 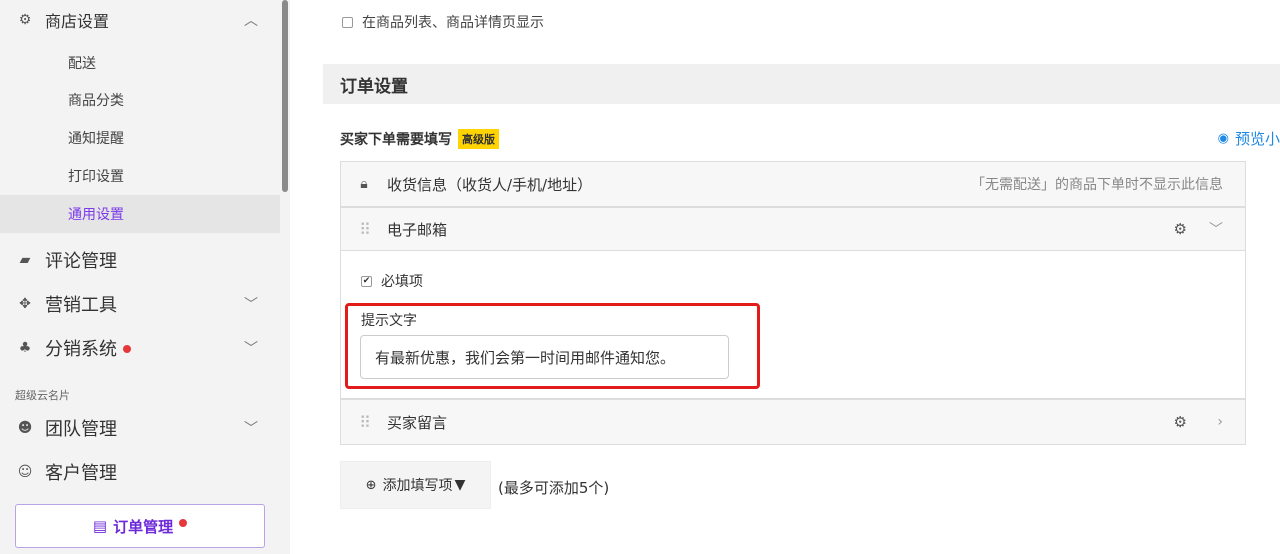 What do you see at coordinates (402, 282) in the screenshot?
I see `required-label: 必填项` at bounding box center [402, 282].